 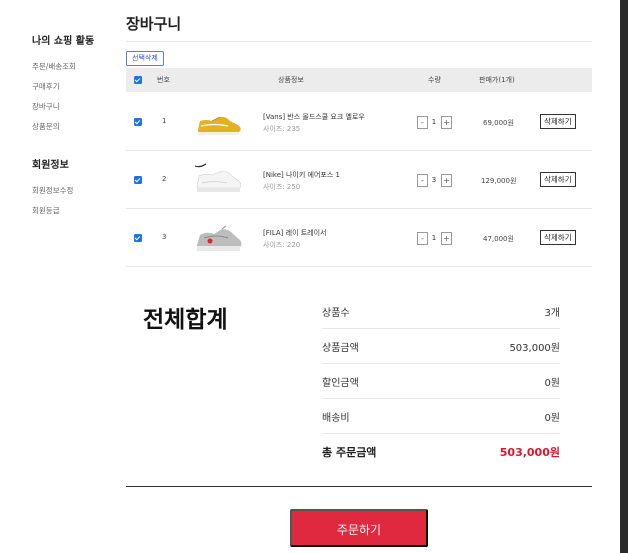 I want to click on product-name: [FILA] 레이 트레이서, so click(x=295, y=233).